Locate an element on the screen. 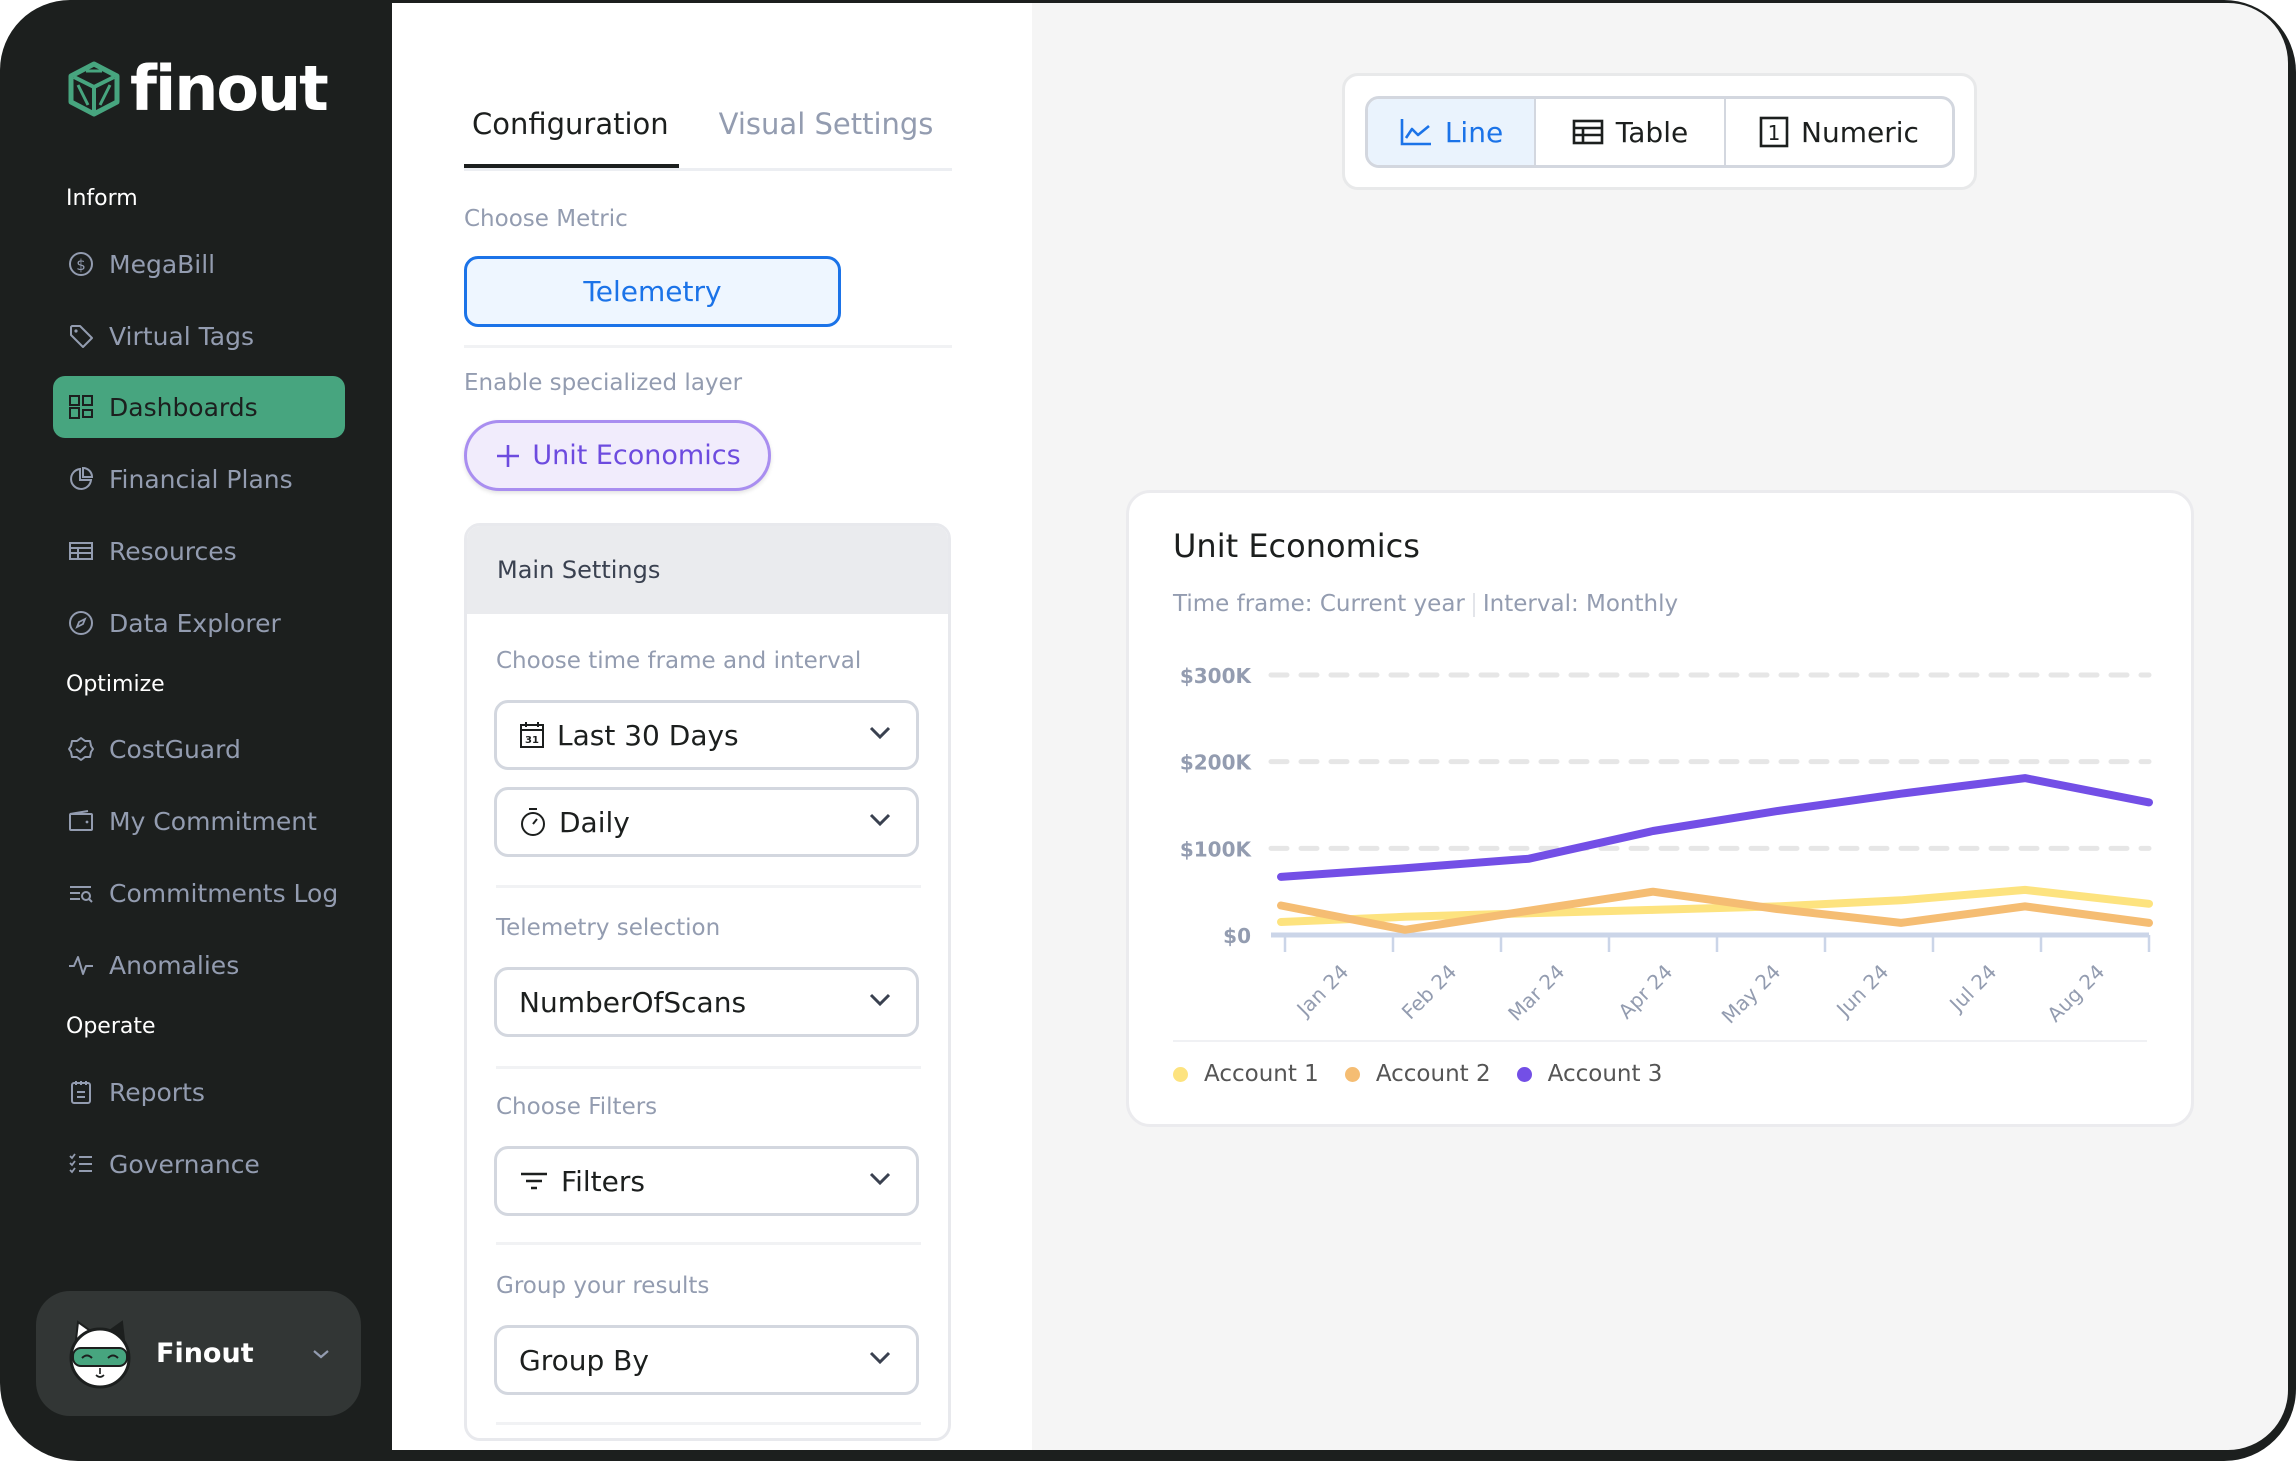  sidebar-item-data-explorer: Data Explorer is located at coordinates (199, 623).